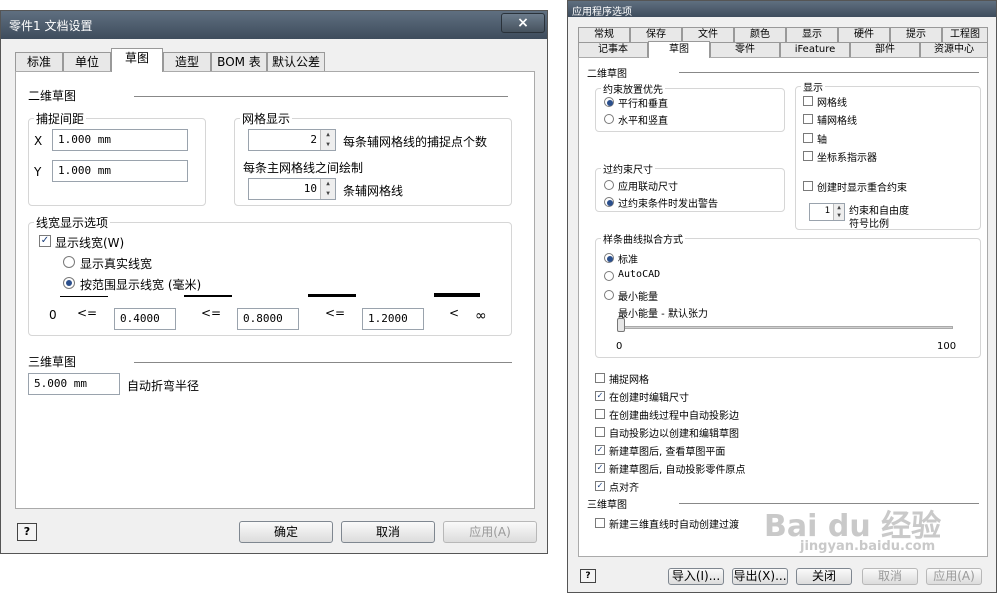 The height and width of the screenshot is (595, 1000). Describe the element at coordinates (69, 283) in the screenshot. I see `range-lineweight-radio` at that location.